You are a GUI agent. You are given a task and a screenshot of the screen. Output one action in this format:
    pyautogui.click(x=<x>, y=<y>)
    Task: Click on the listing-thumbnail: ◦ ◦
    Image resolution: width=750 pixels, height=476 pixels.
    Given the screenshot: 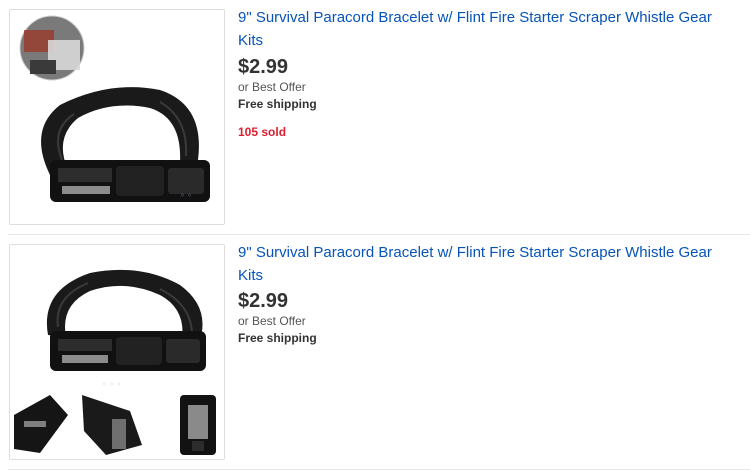 What is the action you would take?
    pyautogui.click(x=117, y=117)
    